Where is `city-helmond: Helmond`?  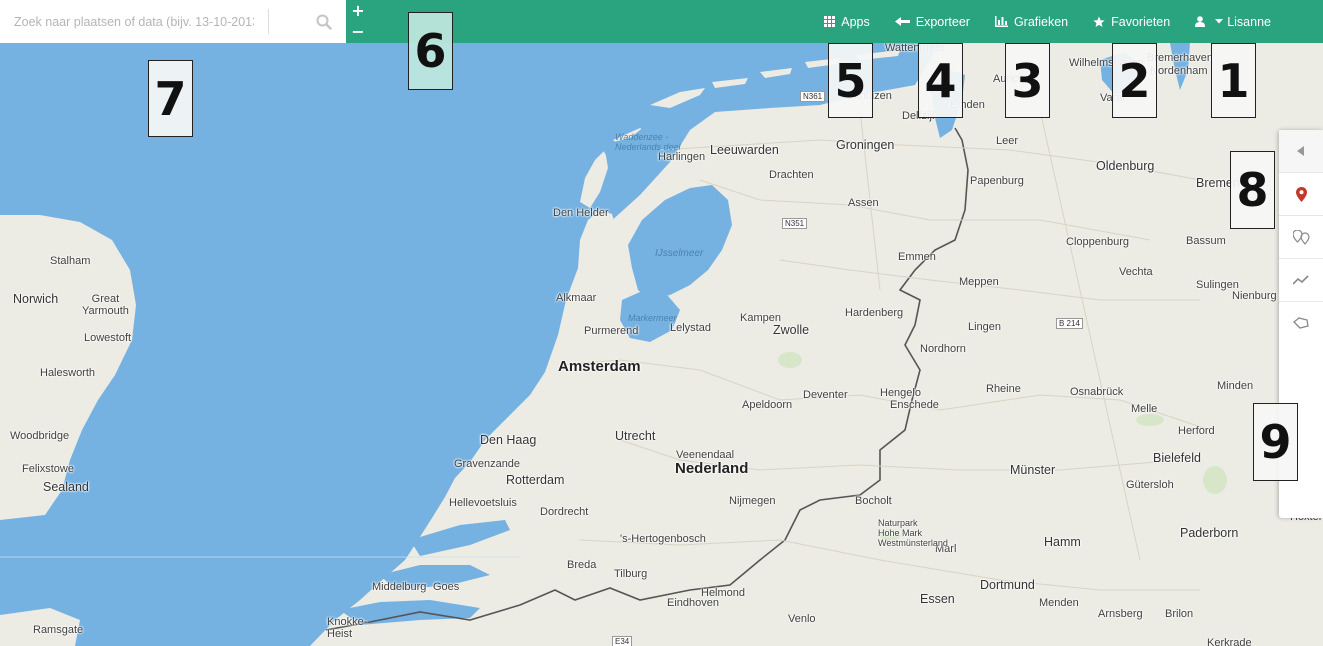 city-helmond: Helmond is located at coordinates (723, 593).